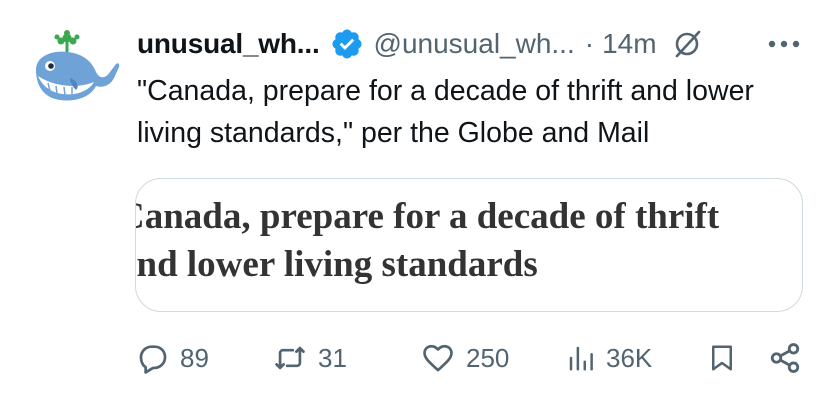 The image size is (840, 405). I want to click on retweet-icon, so click(290, 358).